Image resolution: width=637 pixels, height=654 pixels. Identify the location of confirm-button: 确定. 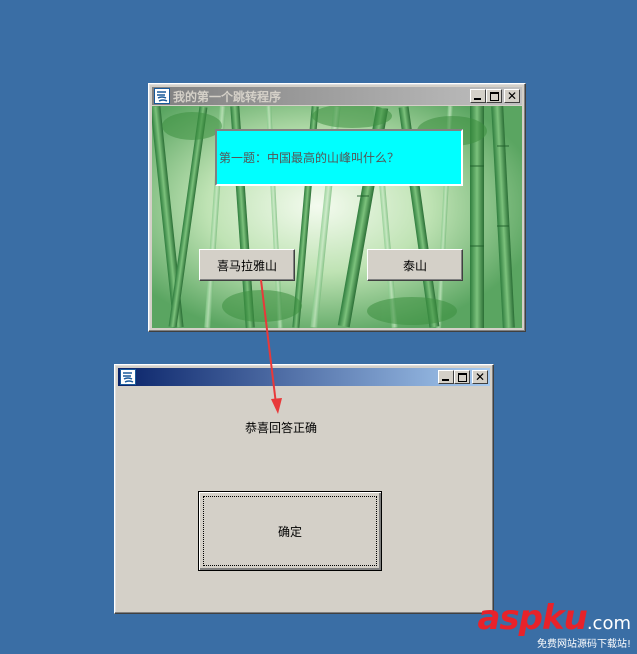
(290, 531).